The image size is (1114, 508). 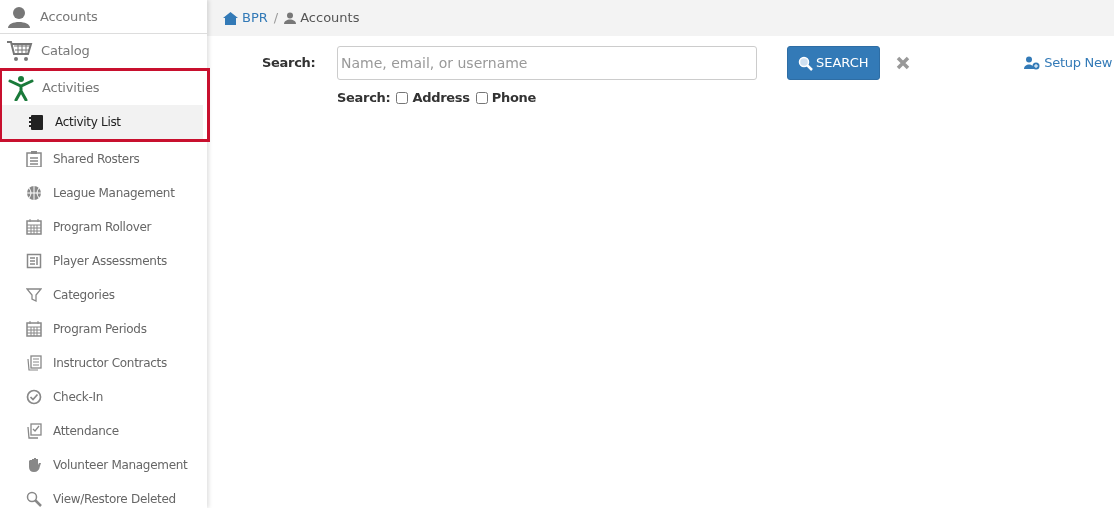 I want to click on sidebar-subitem: Activity List, so click(x=102, y=122).